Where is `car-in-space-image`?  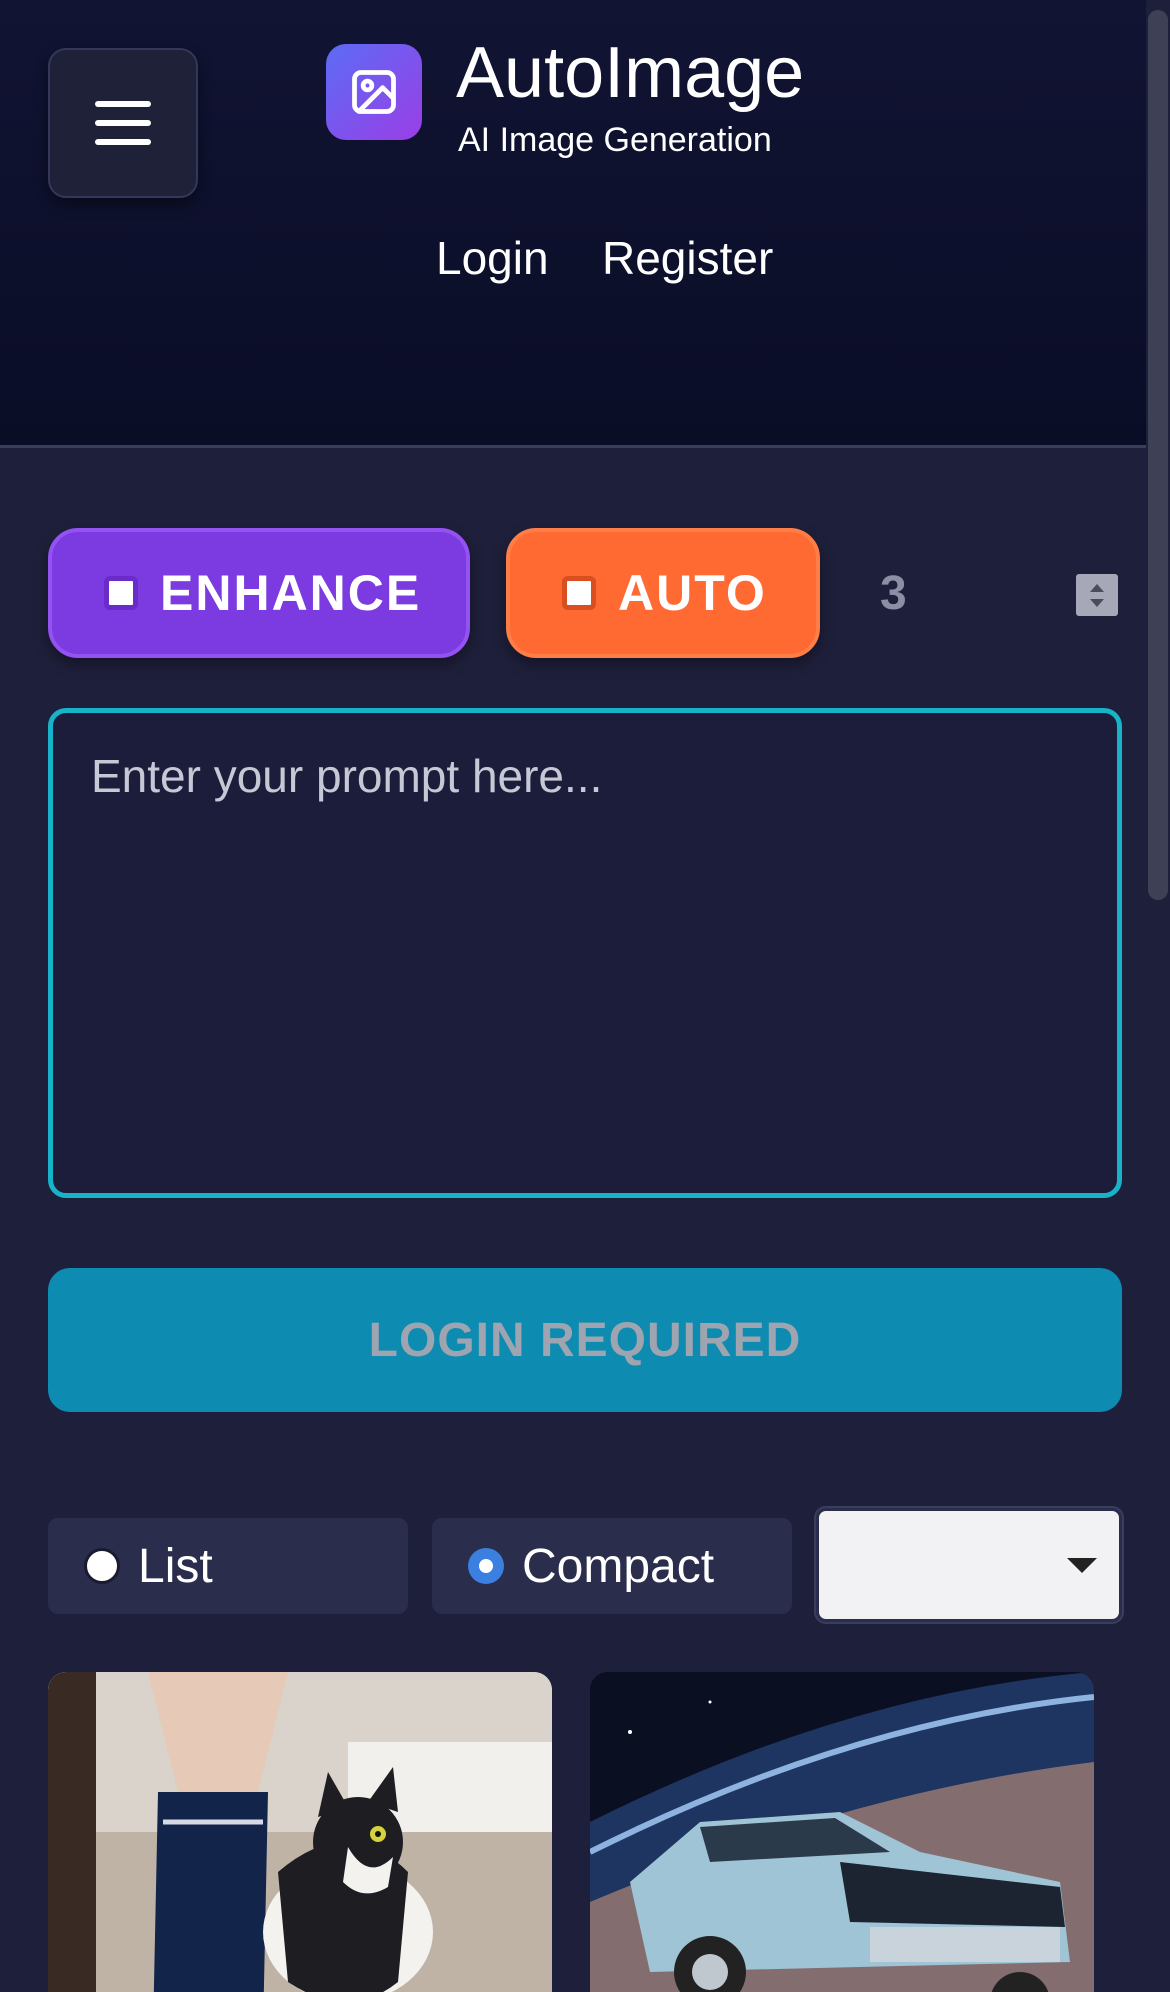
car-in-space-image is located at coordinates (842, 1832).